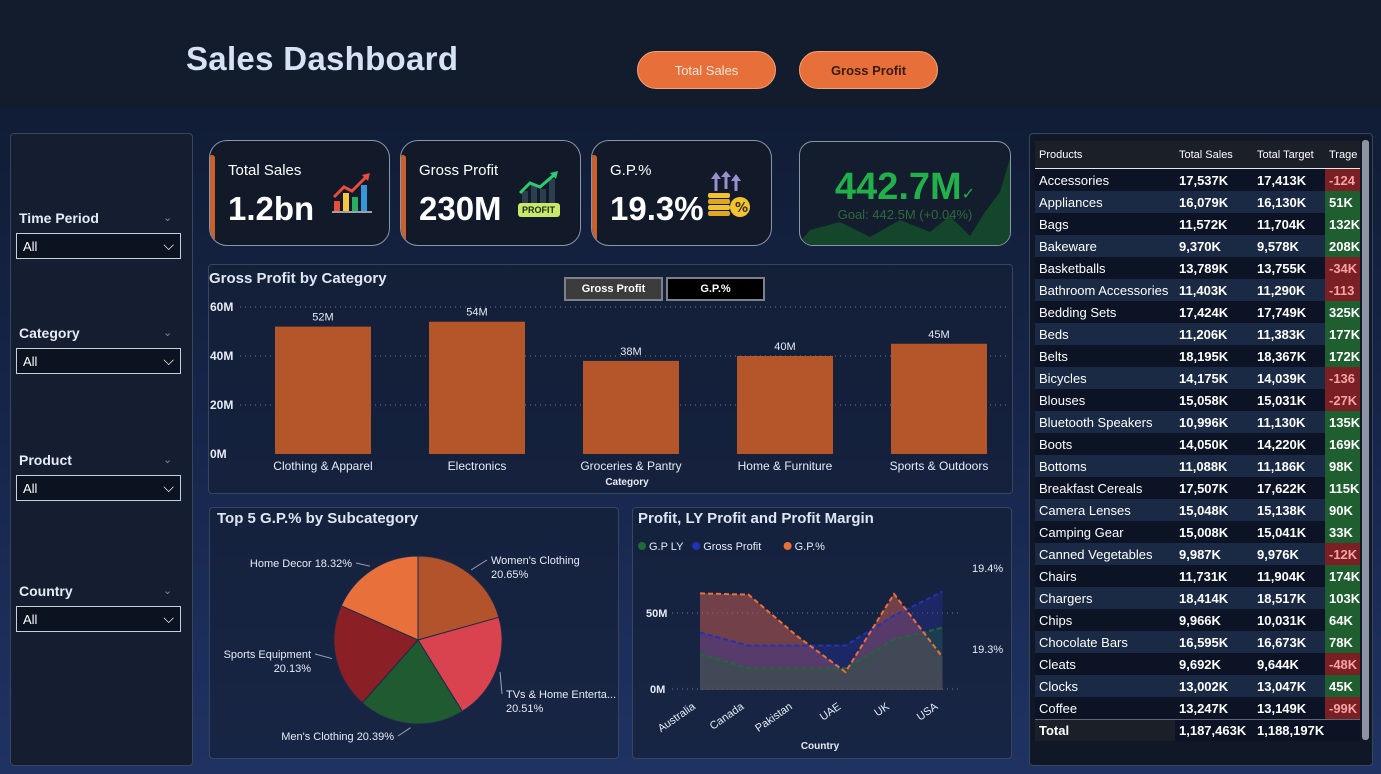 The height and width of the screenshot is (774, 1381). I want to click on product-cell: Blouses, so click(1105, 400).